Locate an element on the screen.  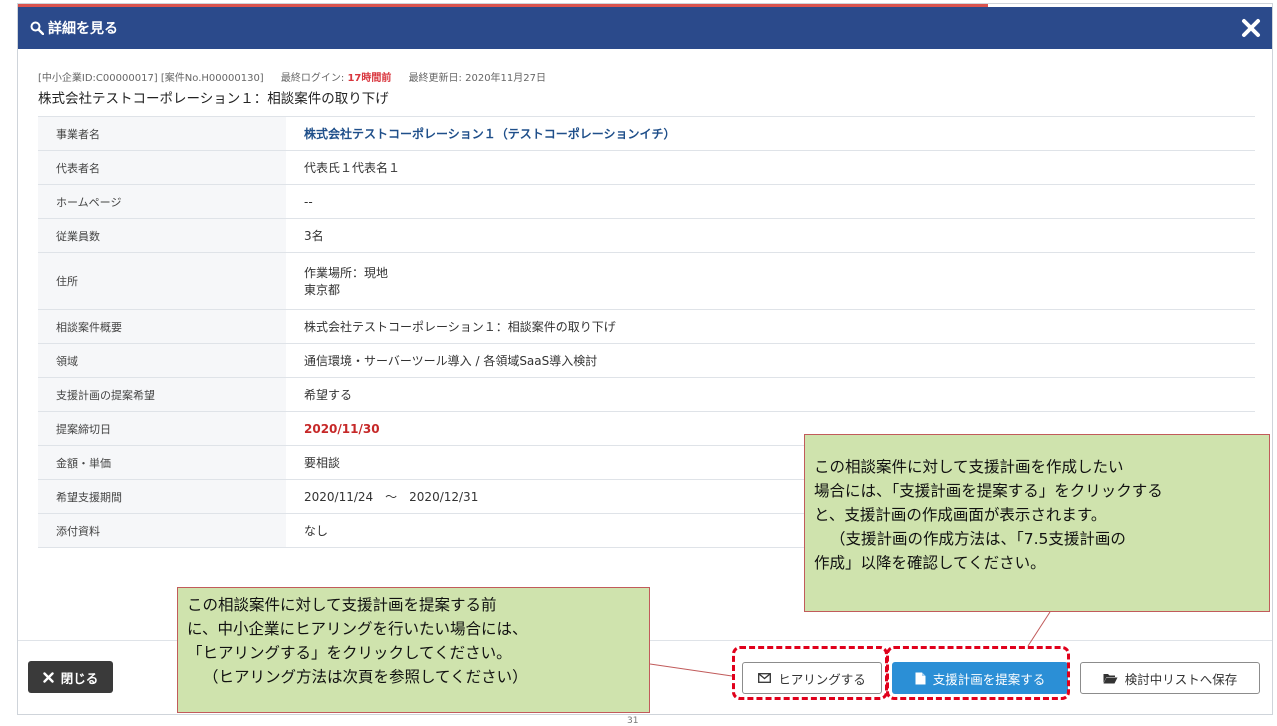
callout-text: 作成」以降を確認してください。 is located at coordinates (930, 563).